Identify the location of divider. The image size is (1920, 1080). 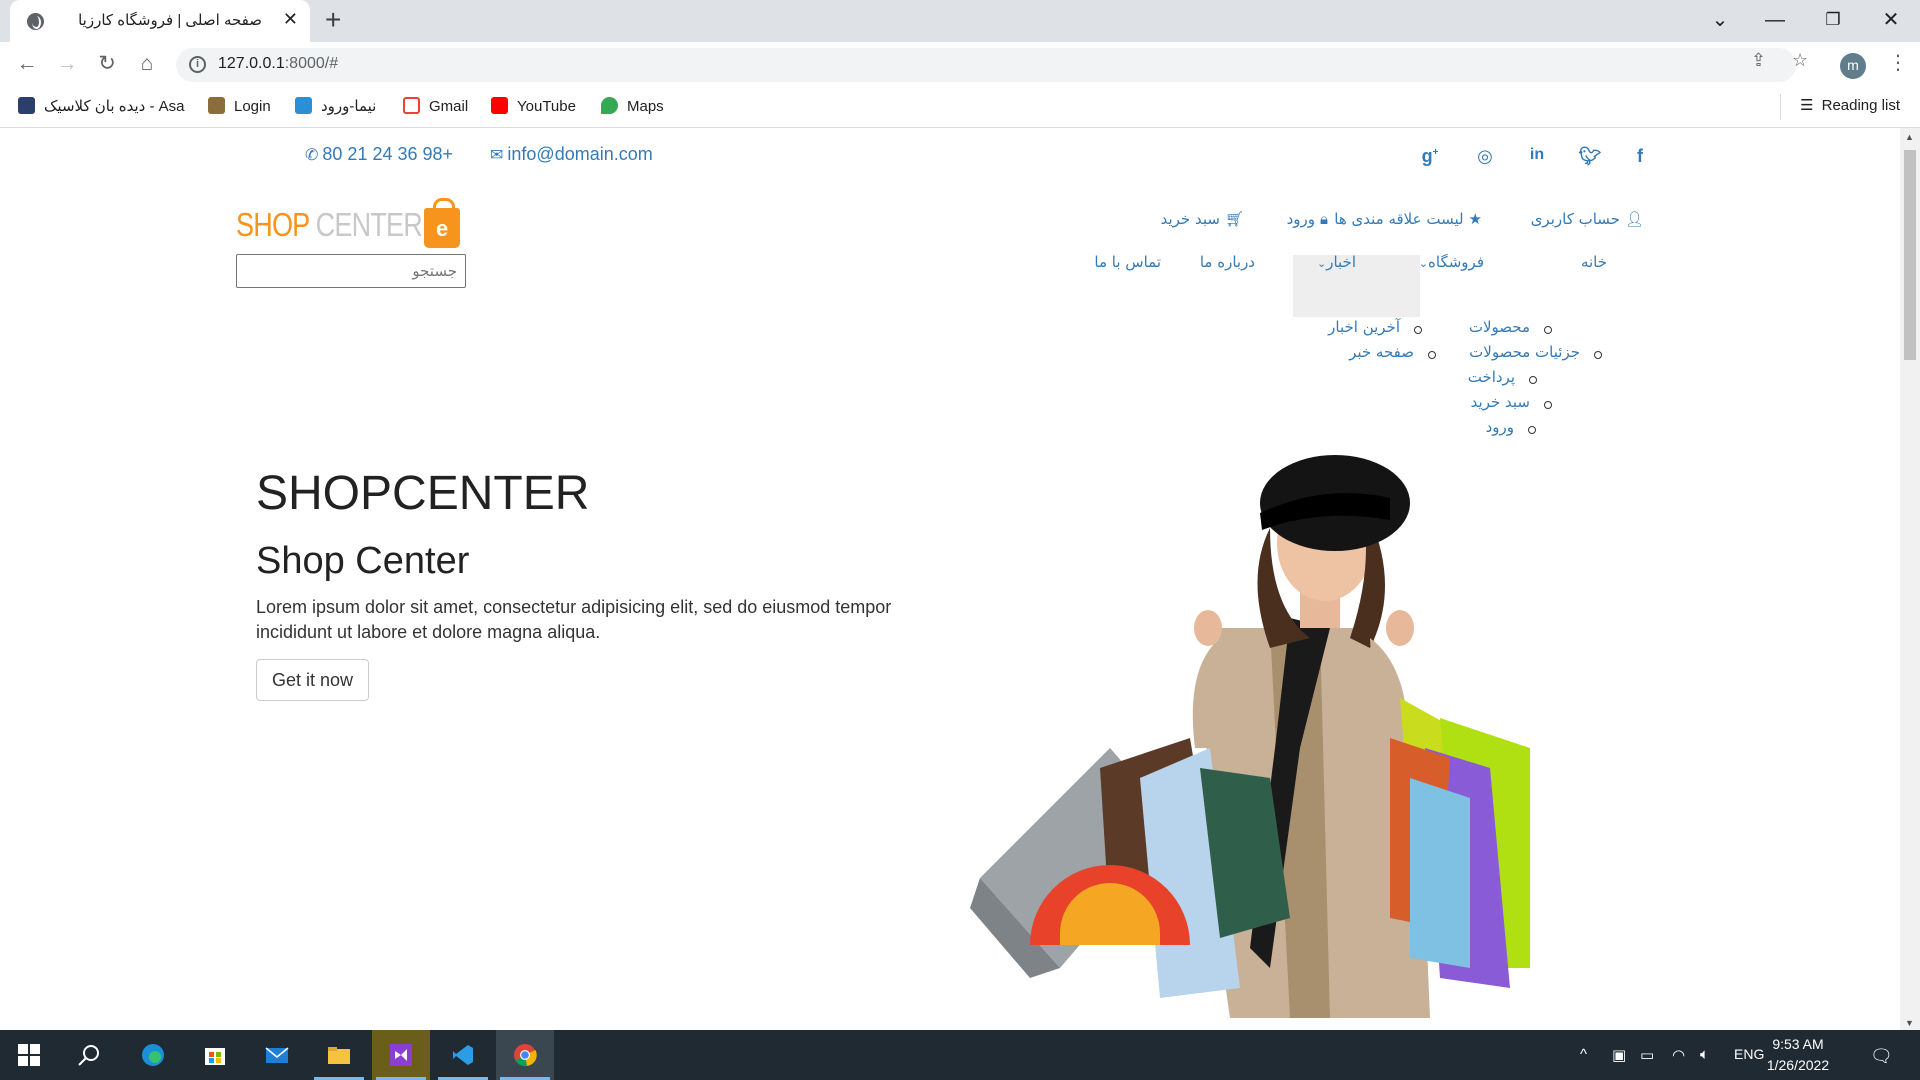
(1780, 107).